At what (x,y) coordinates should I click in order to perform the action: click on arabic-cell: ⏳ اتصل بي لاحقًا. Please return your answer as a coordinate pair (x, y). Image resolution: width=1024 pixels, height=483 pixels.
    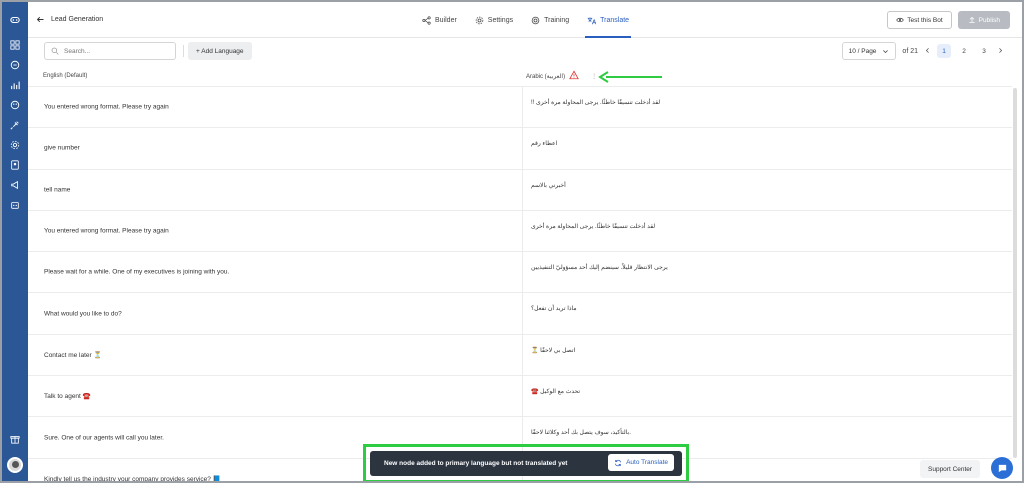
    Looking at the image, I should click on (767, 355).